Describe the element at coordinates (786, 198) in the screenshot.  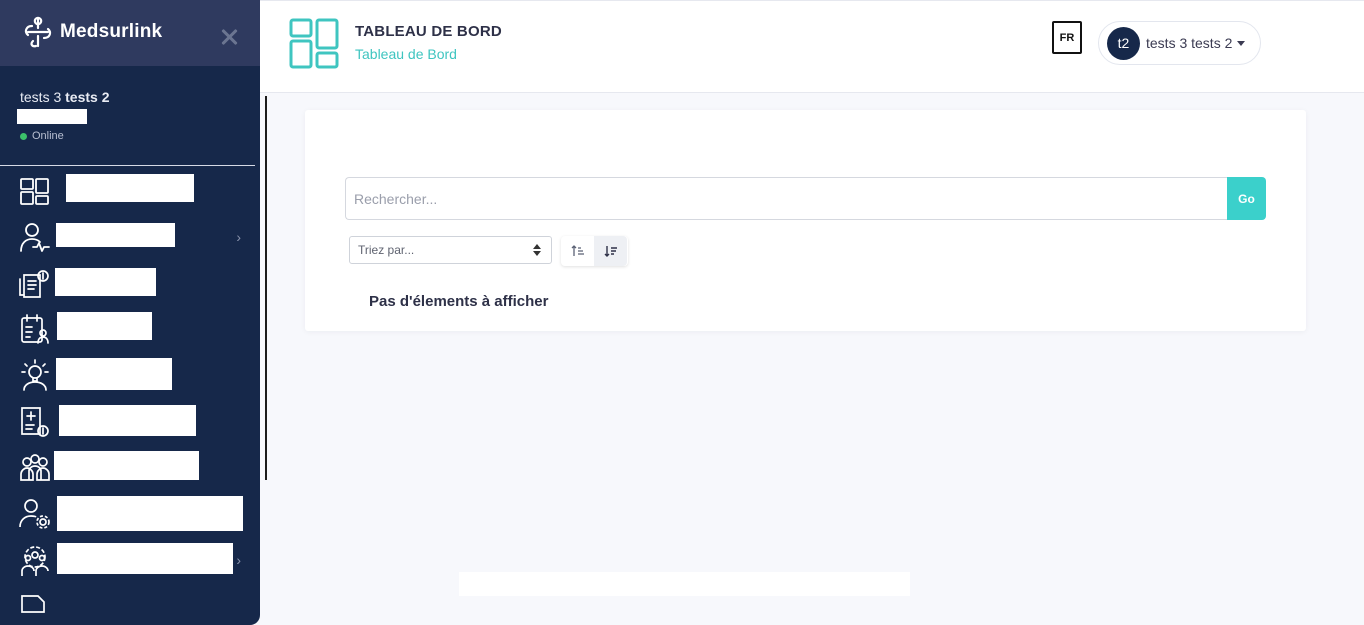
I see `search-input` at that location.